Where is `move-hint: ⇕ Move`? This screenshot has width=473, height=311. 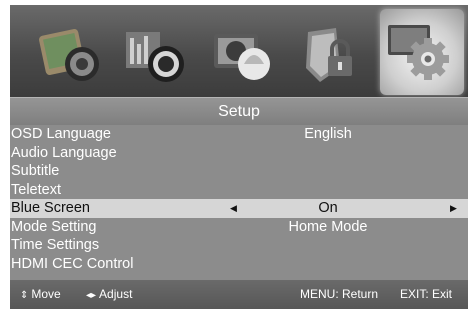
move-hint: ⇕ Move is located at coordinates (40, 294).